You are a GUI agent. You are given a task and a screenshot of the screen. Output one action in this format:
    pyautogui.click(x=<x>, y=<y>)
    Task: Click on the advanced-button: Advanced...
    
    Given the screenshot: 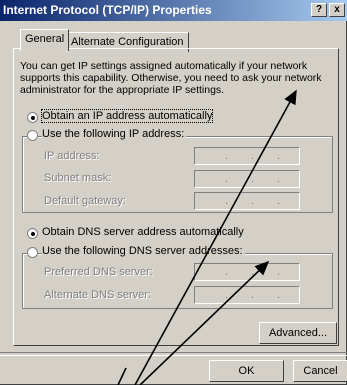 What is the action you would take?
    pyautogui.click(x=298, y=333)
    